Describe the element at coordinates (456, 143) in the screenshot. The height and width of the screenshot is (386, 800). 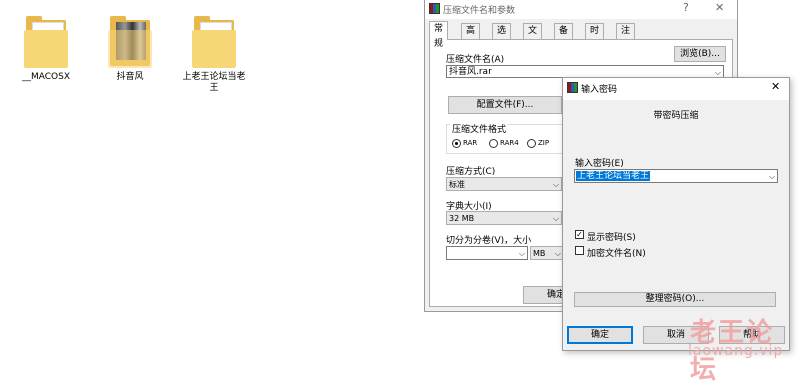
I see `format-rar-radio` at that location.